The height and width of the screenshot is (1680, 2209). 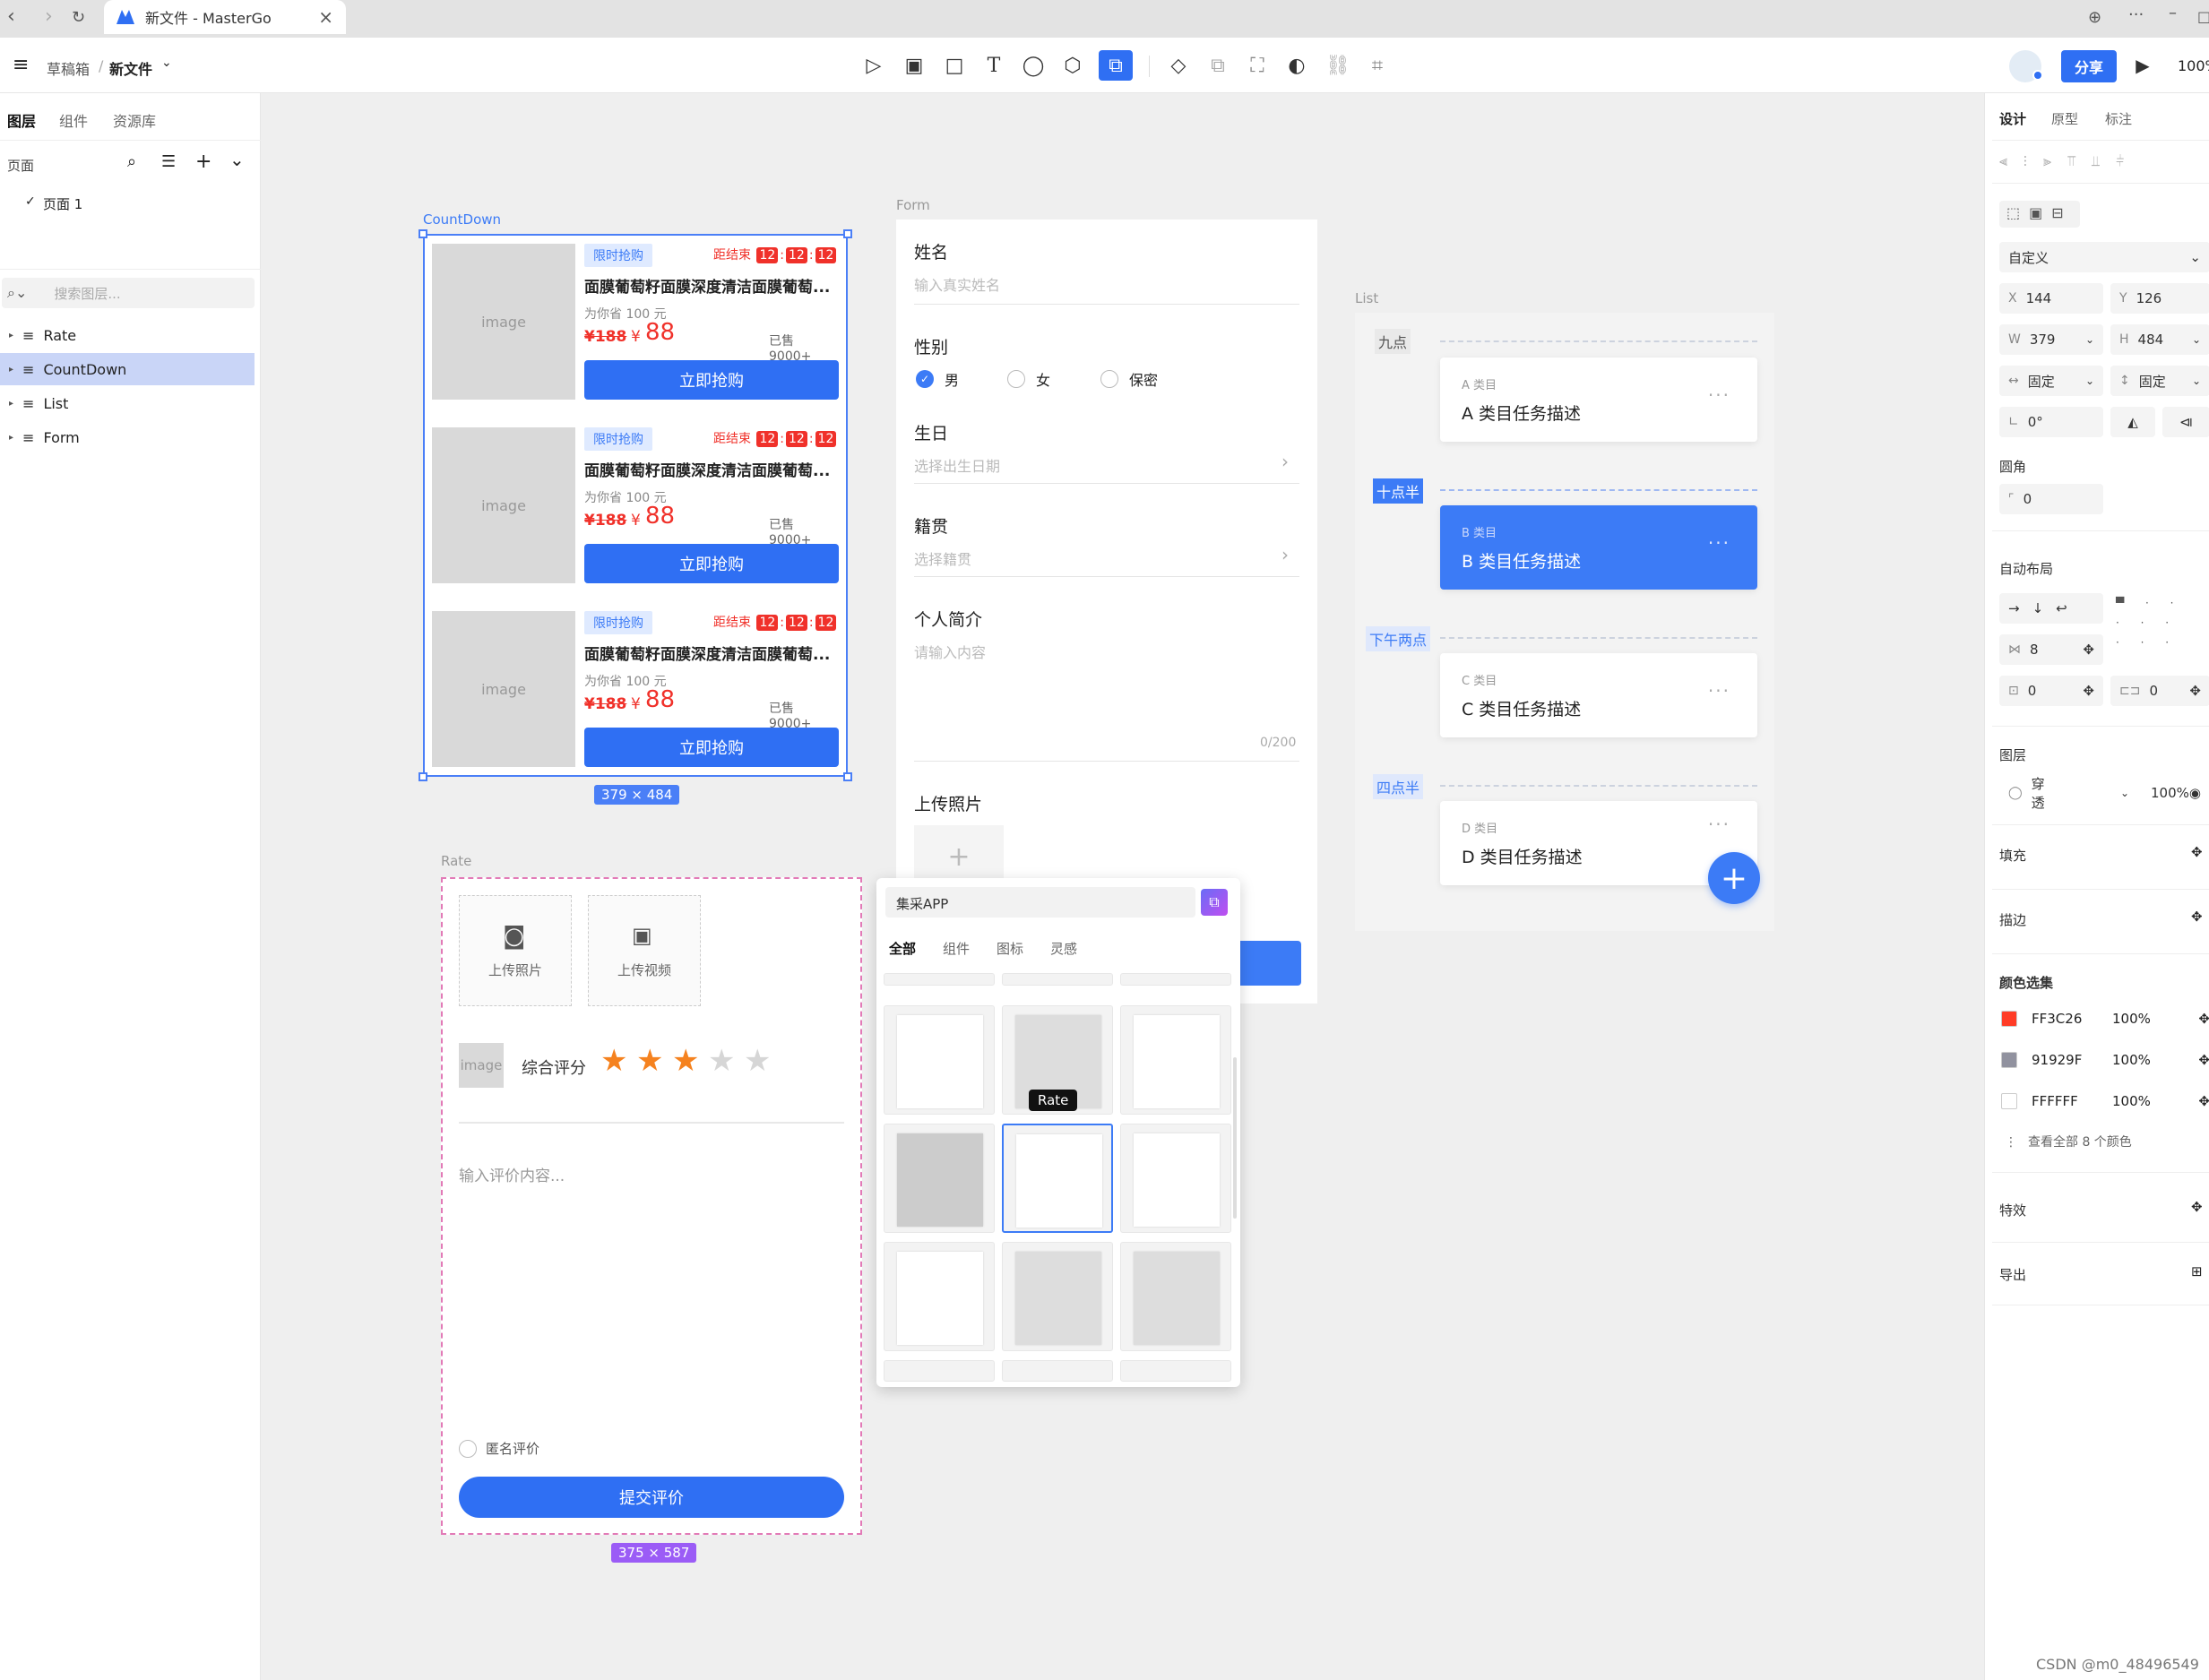 What do you see at coordinates (132, 161) in the screenshot?
I see `search-icon: ⌕` at bounding box center [132, 161].